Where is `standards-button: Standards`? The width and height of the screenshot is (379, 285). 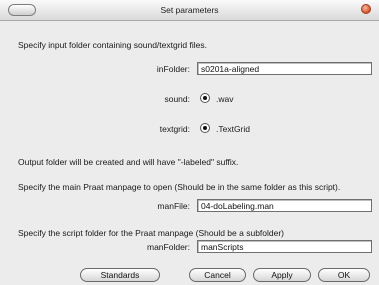 standards-button: Standards is located at coordinates (120, 275).